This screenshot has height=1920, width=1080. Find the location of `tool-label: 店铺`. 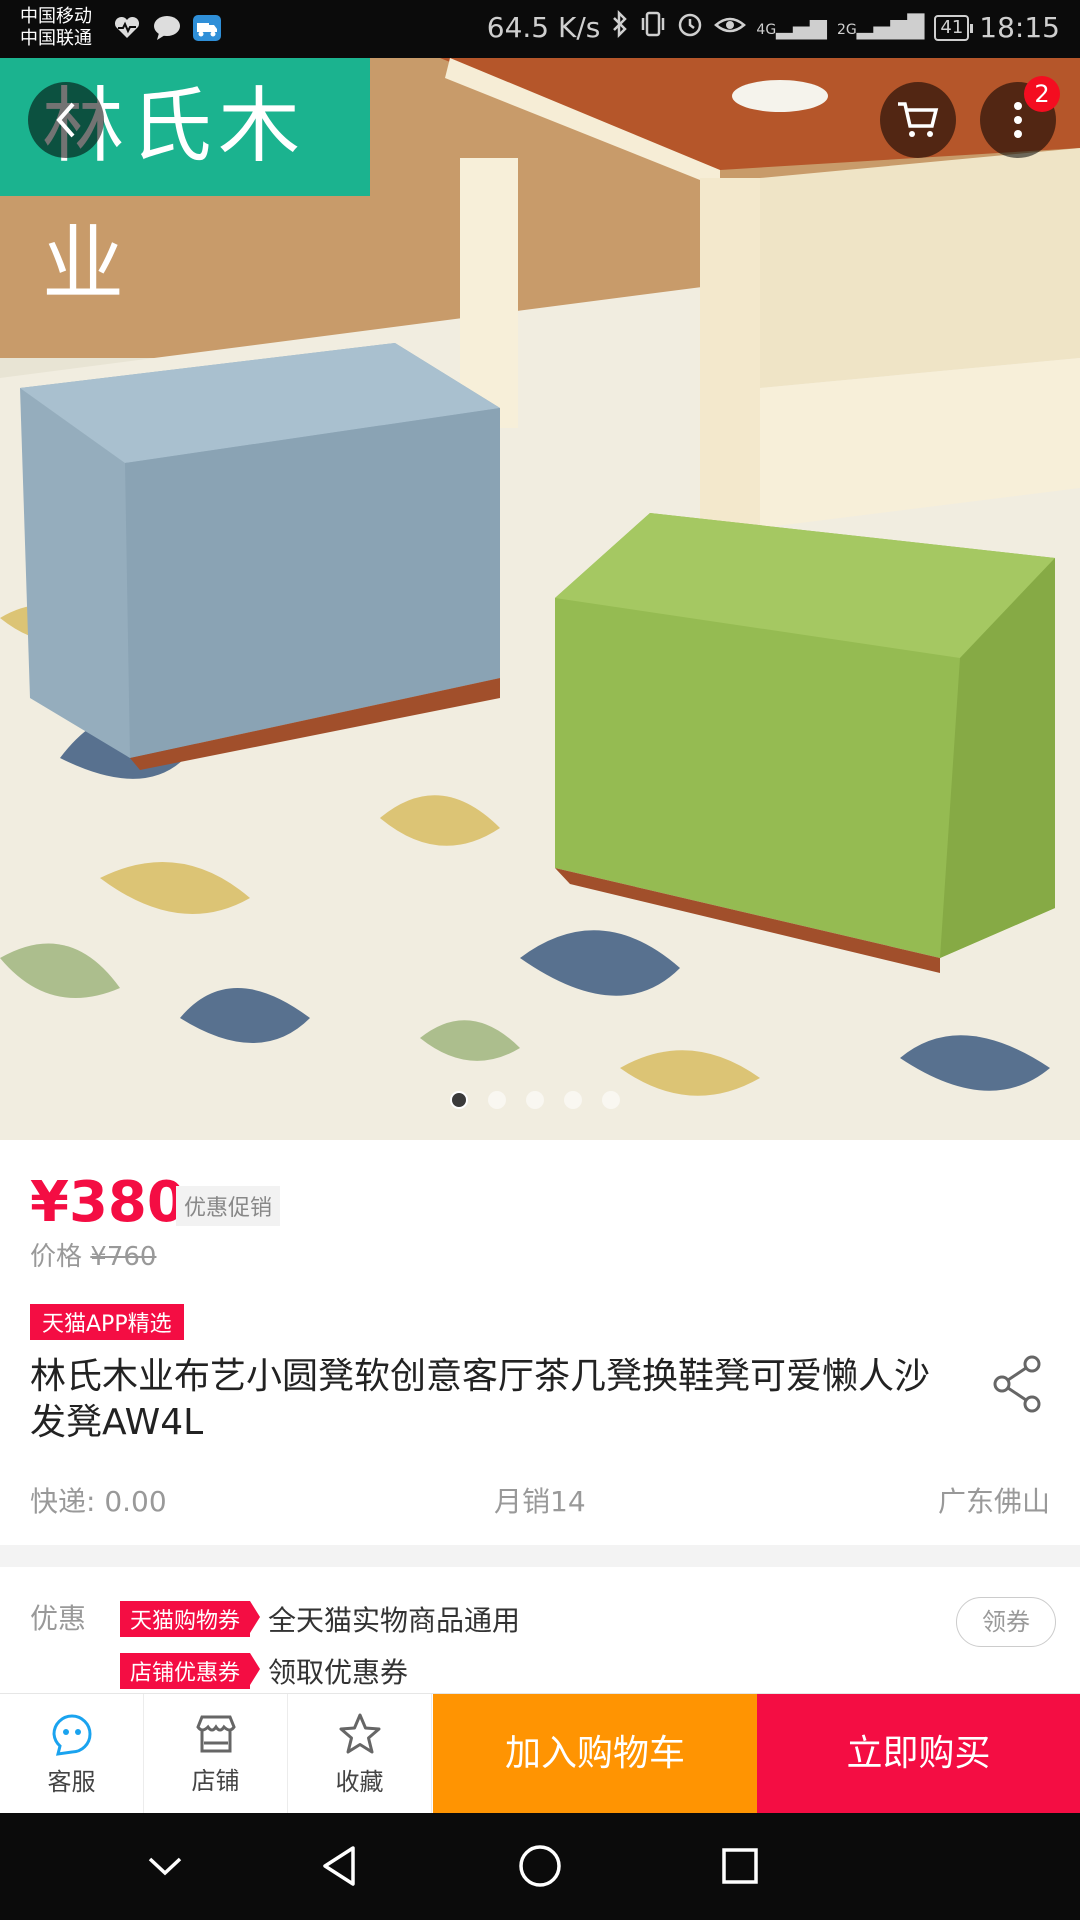

tool-label: 店铺 is located at coordinates (215, 1780).